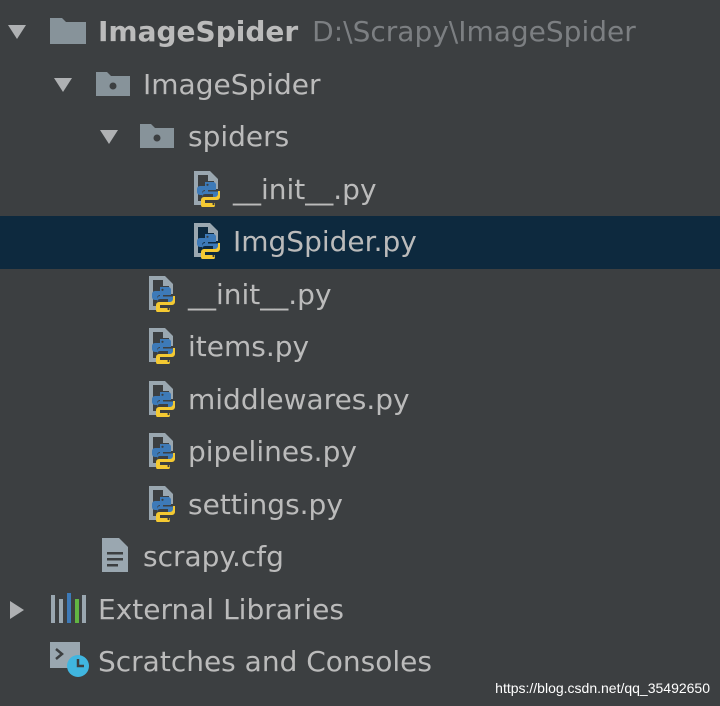 The width and height of the screenshot is (720, 706). Describe the element at coordinates (602, 688) in the screenshot. I see `watermark: https://blog.csdn.net/qq_35492650` at that location.